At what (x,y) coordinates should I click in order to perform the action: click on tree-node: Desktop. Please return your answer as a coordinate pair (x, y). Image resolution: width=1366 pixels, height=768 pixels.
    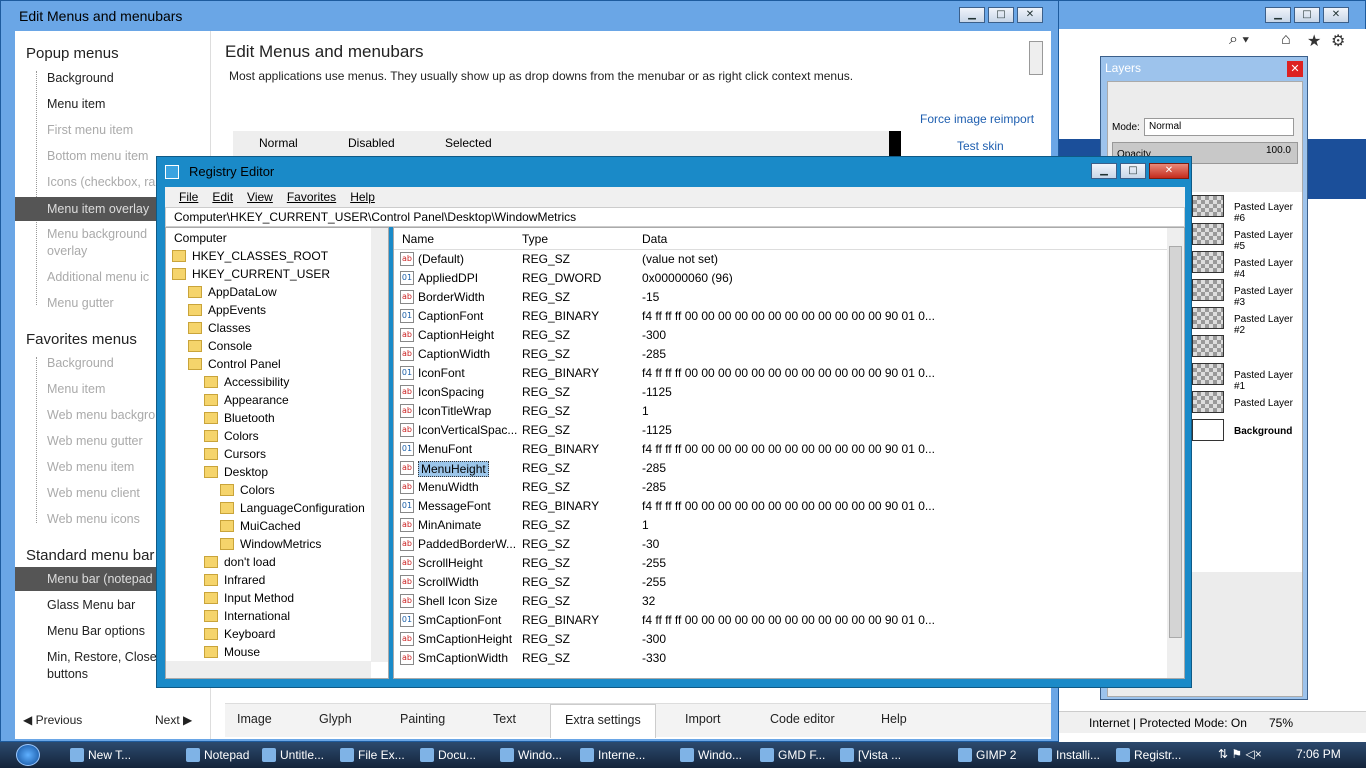
    Looking at the image, I should click on (236, 472).